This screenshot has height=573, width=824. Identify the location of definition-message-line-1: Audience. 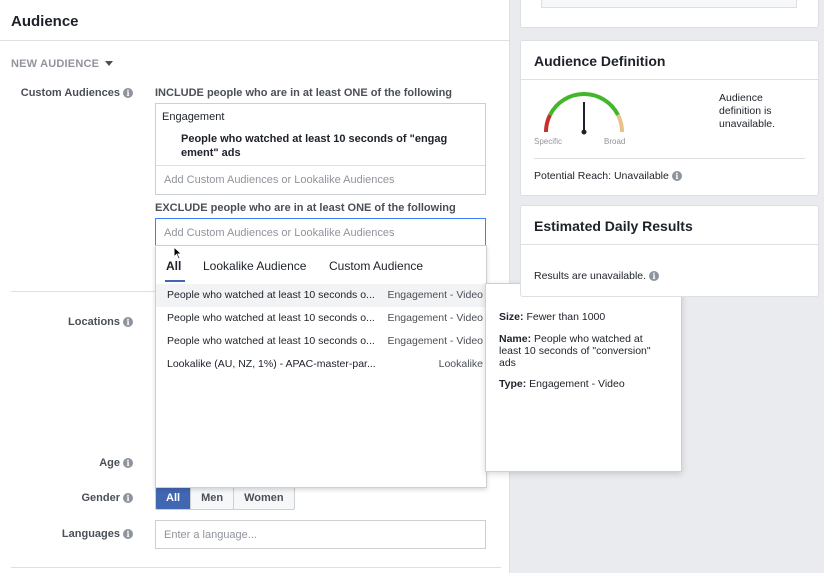
(741, 98).